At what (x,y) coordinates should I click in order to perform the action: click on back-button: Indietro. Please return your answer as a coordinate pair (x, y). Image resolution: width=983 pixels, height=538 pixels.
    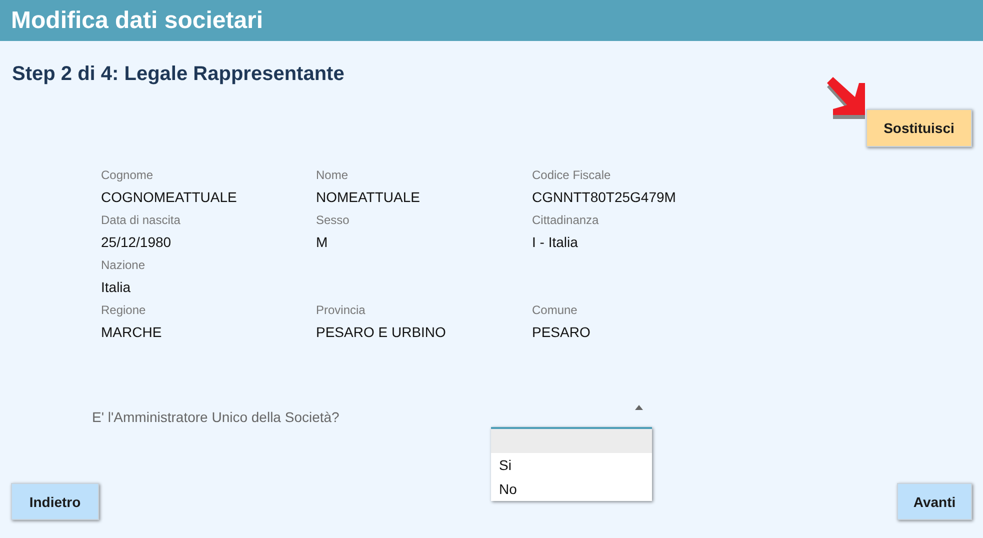
    Looking at the image, I should click on (55, 501).